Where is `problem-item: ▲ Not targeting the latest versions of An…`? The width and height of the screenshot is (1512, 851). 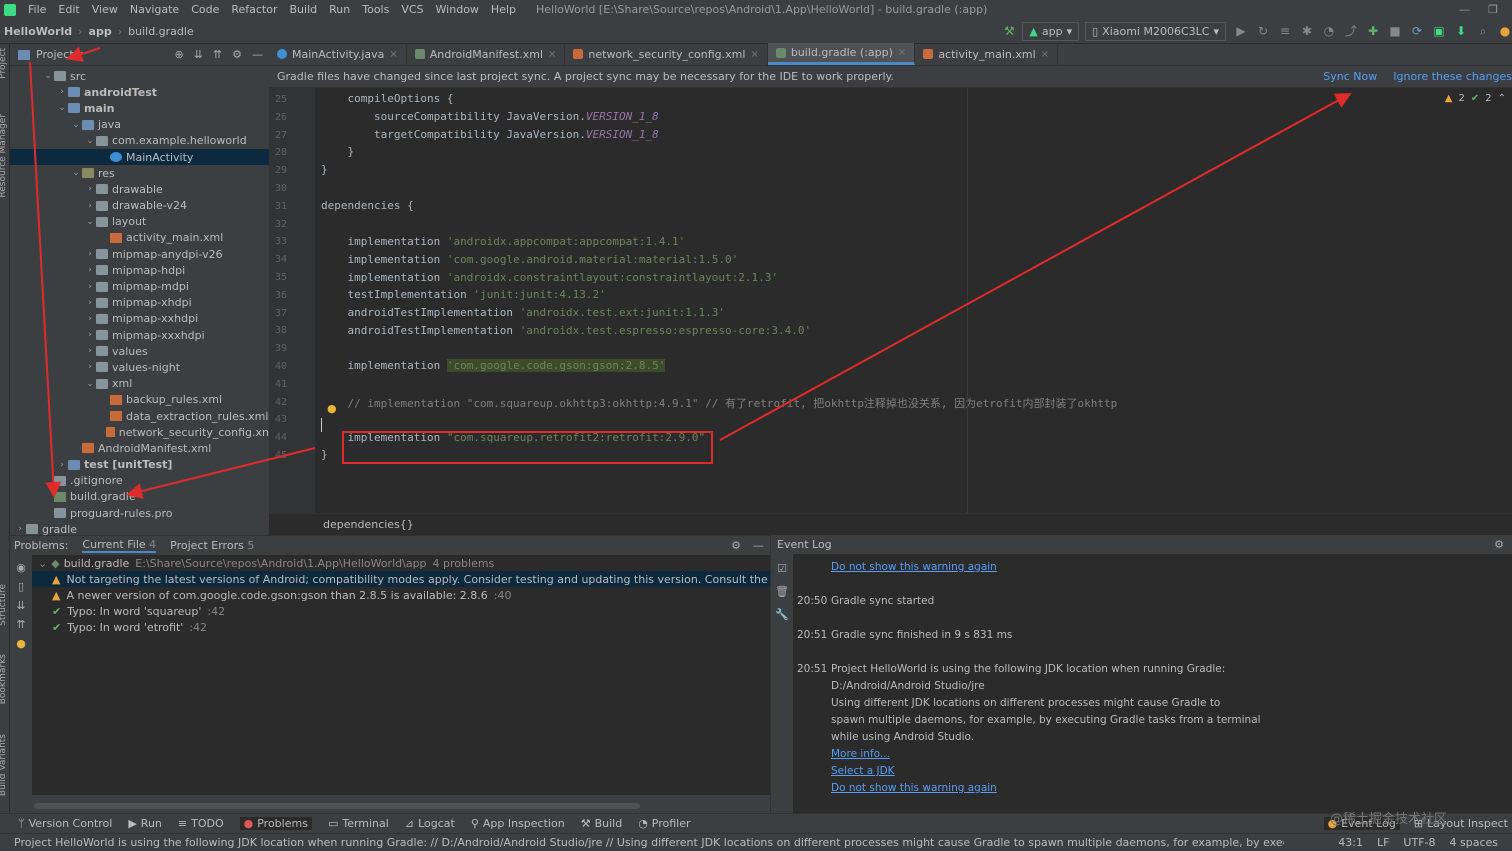
problem-item: ▲ Not targeting the latest versions of An… is located at coordinates (401, 579).